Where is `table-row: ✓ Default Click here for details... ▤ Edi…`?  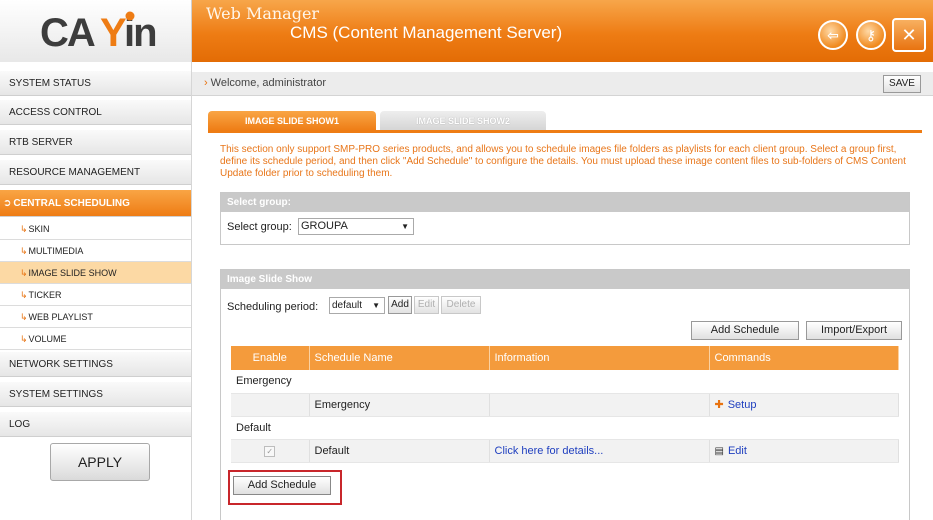
table-row: ✓ Default Click here for details... ▤ Edi… is located at coordinates (565, 451).